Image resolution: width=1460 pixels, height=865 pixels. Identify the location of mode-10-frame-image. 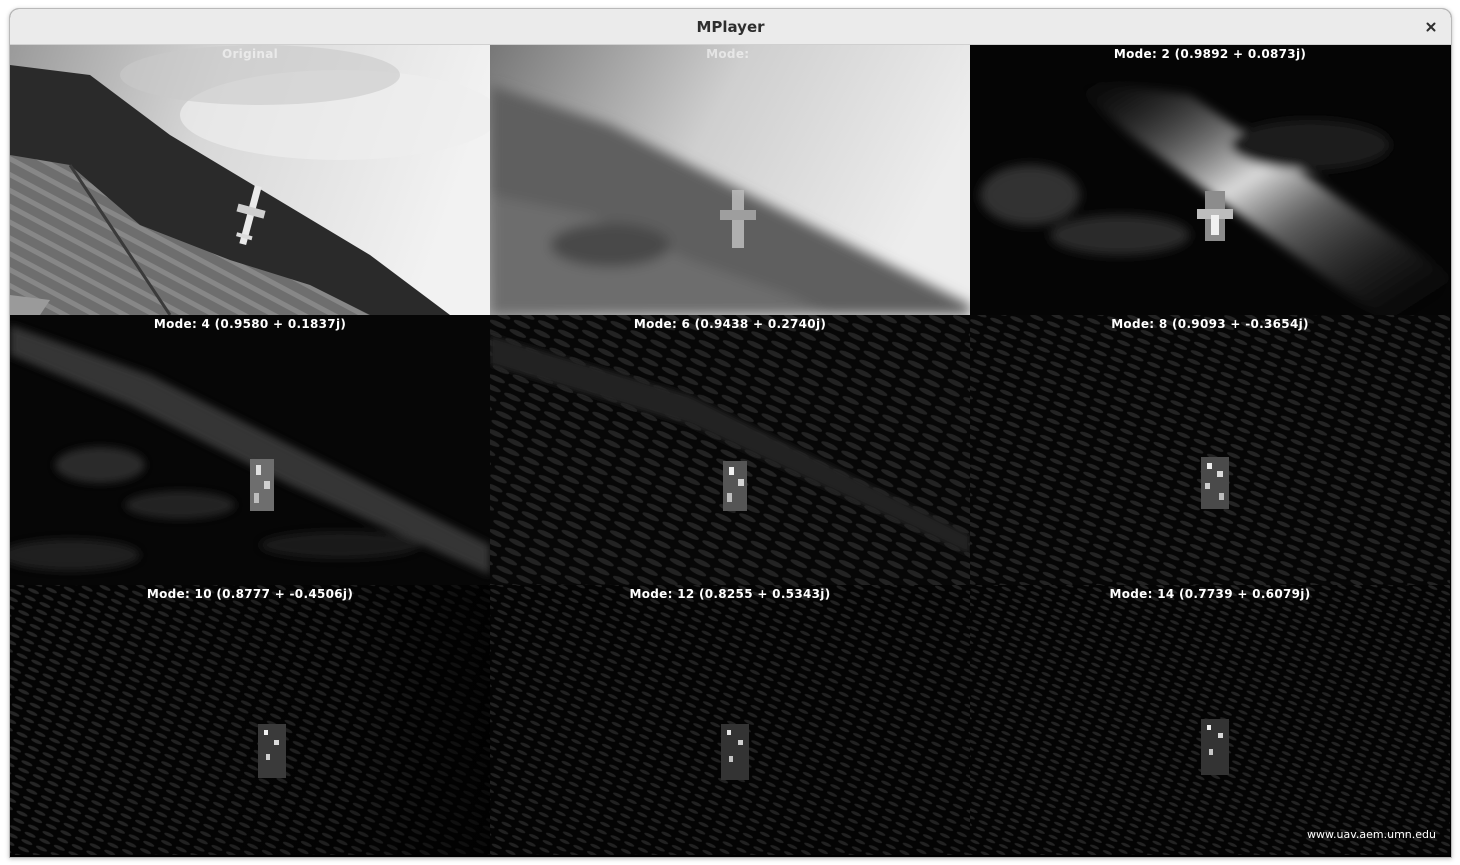
(250, 720).